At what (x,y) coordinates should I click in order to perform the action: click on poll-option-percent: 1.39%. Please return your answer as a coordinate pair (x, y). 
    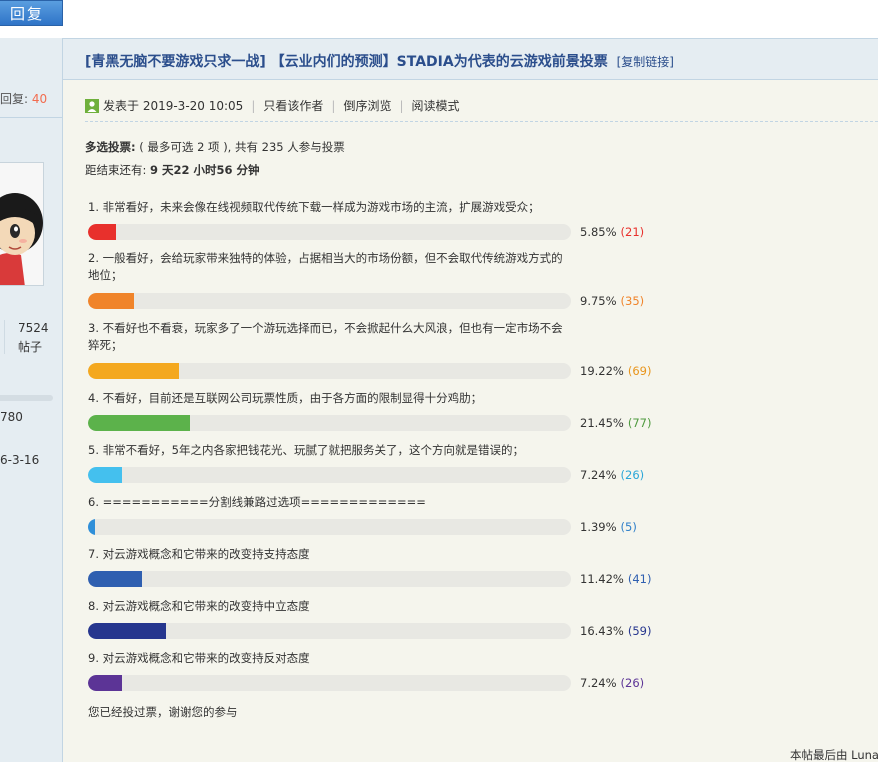
    Looking at the image, I should click on (598, 527).